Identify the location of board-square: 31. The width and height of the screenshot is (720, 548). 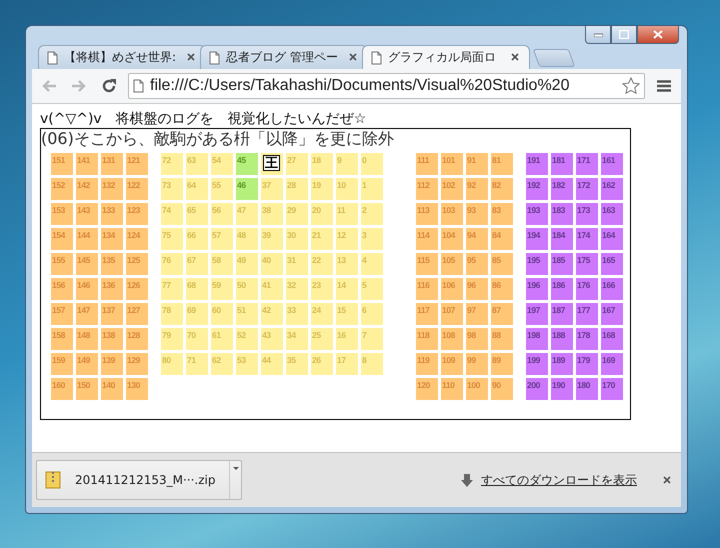
(297, 264).